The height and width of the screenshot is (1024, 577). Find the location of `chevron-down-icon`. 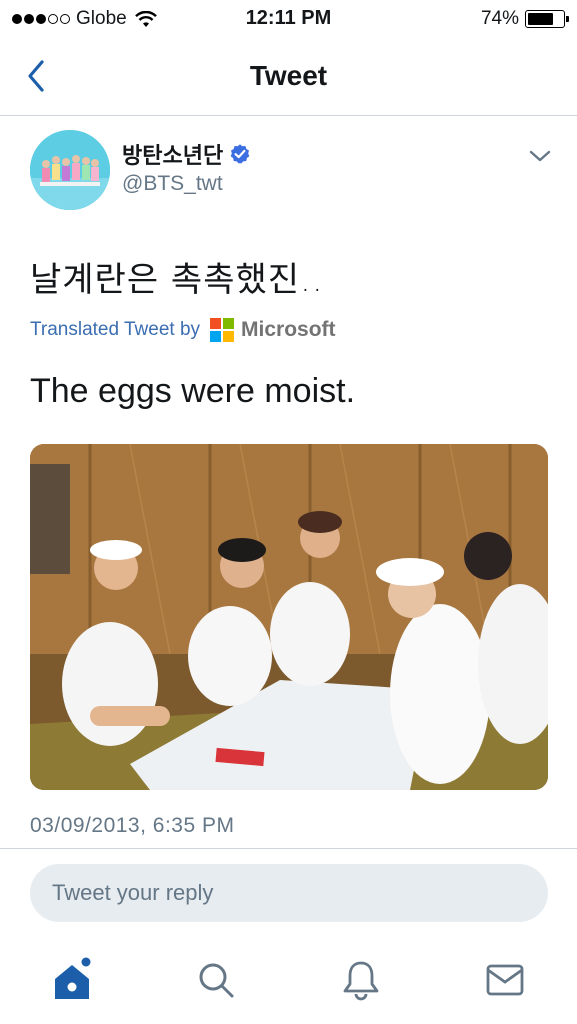

chevron-down-icon is located at coordinates (540, 156).